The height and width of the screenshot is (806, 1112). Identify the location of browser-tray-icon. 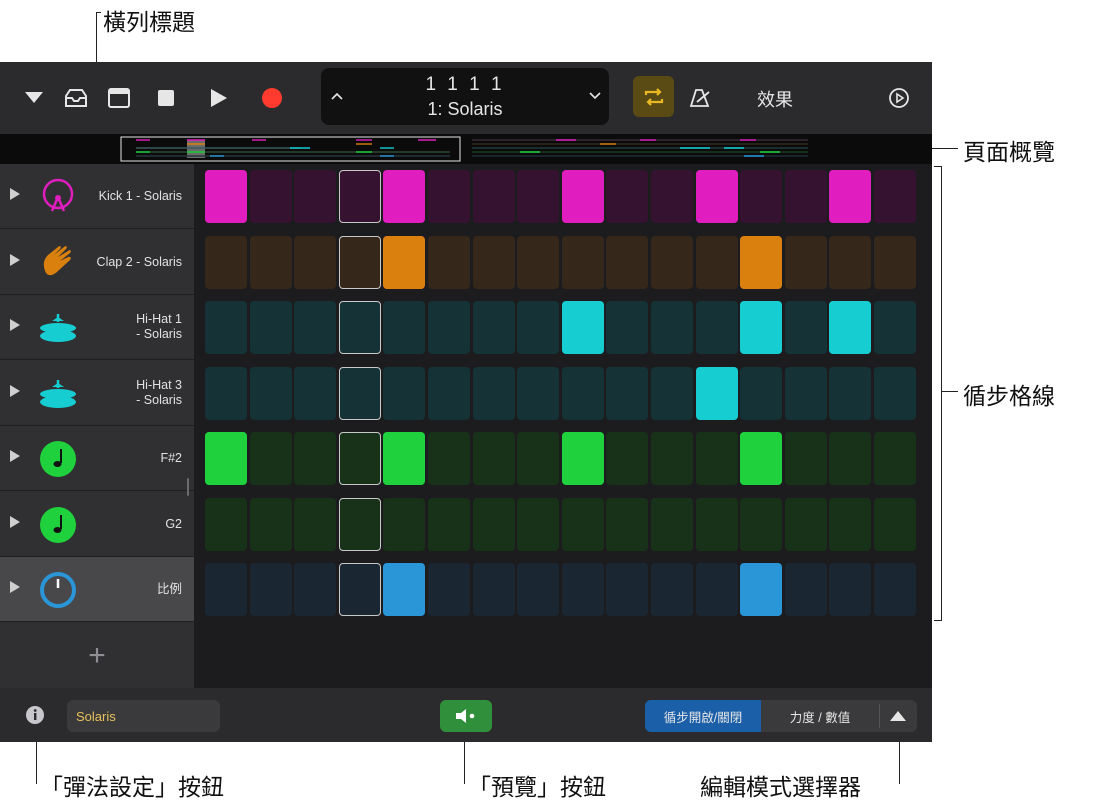
(76, 98).